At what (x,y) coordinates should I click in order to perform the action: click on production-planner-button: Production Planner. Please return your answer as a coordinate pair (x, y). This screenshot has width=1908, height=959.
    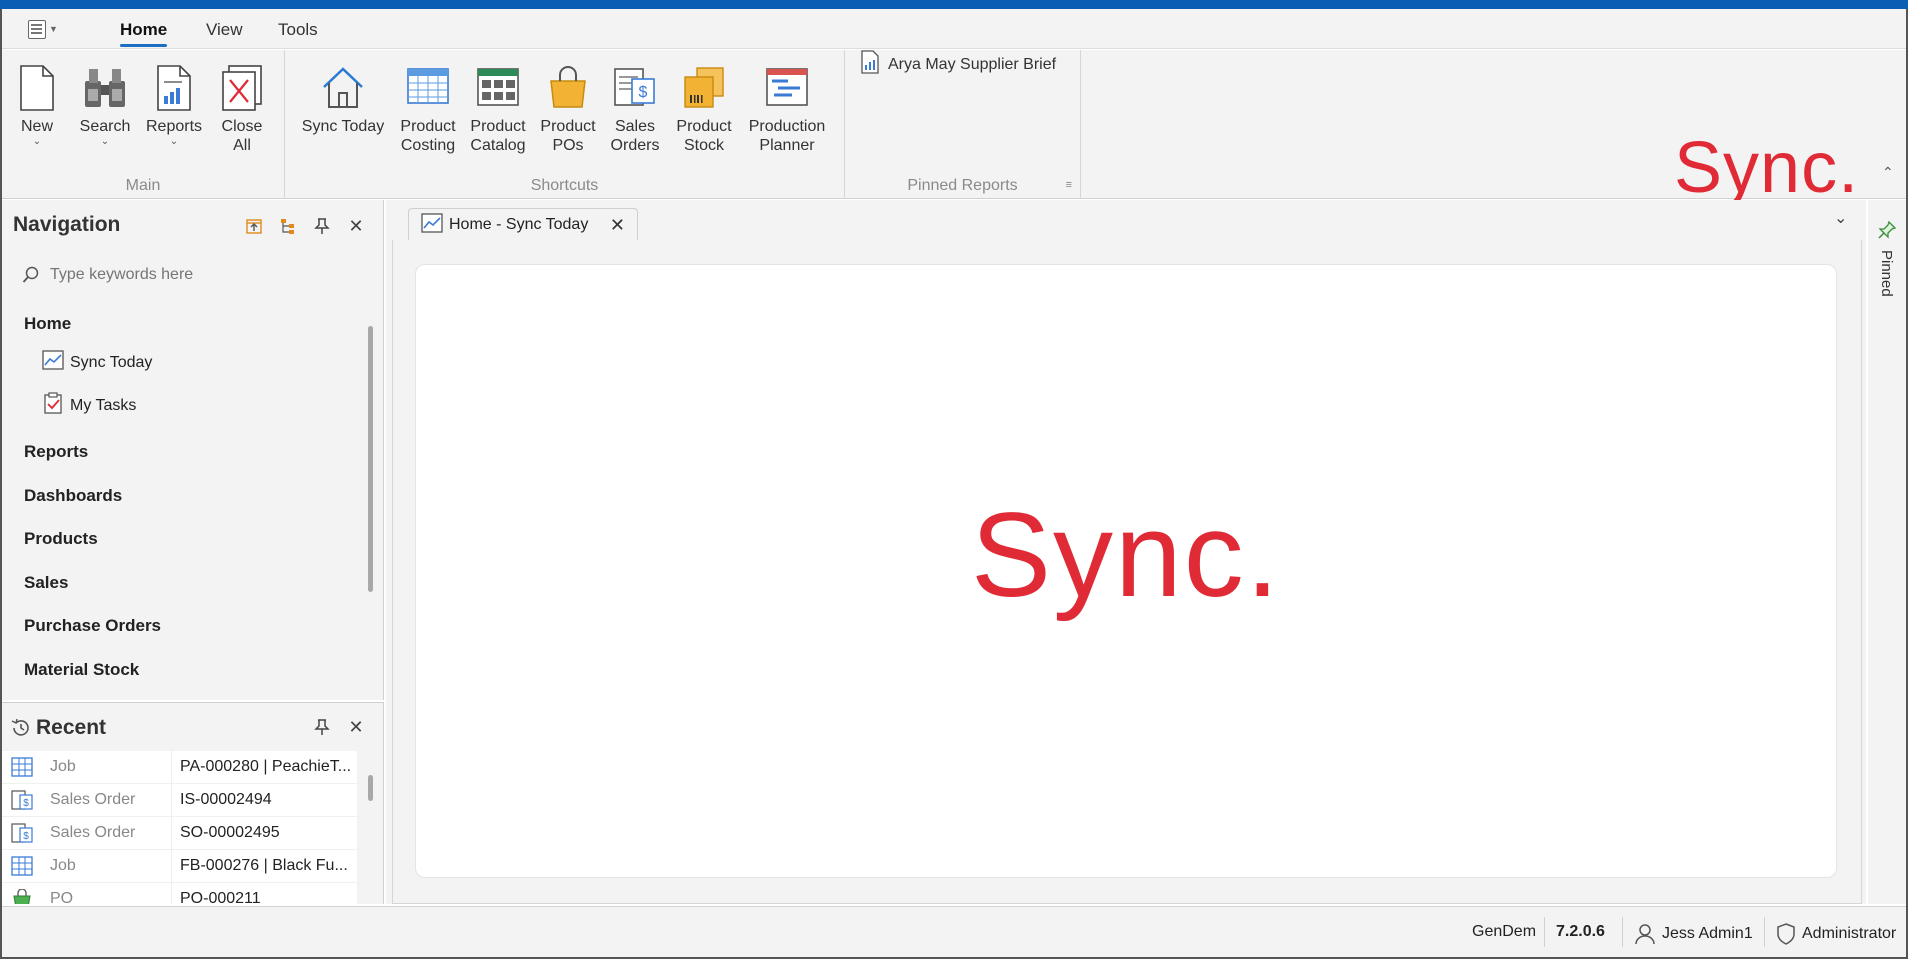
    Looking at the image, I should click on (787, 108).